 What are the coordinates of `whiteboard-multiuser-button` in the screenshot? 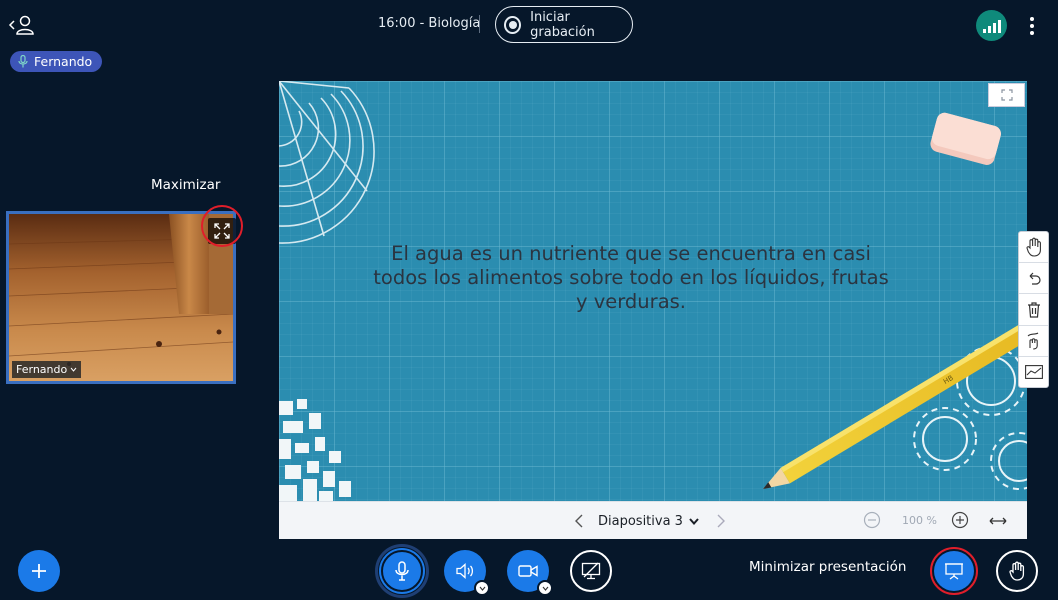 It's located at (1033, 341).